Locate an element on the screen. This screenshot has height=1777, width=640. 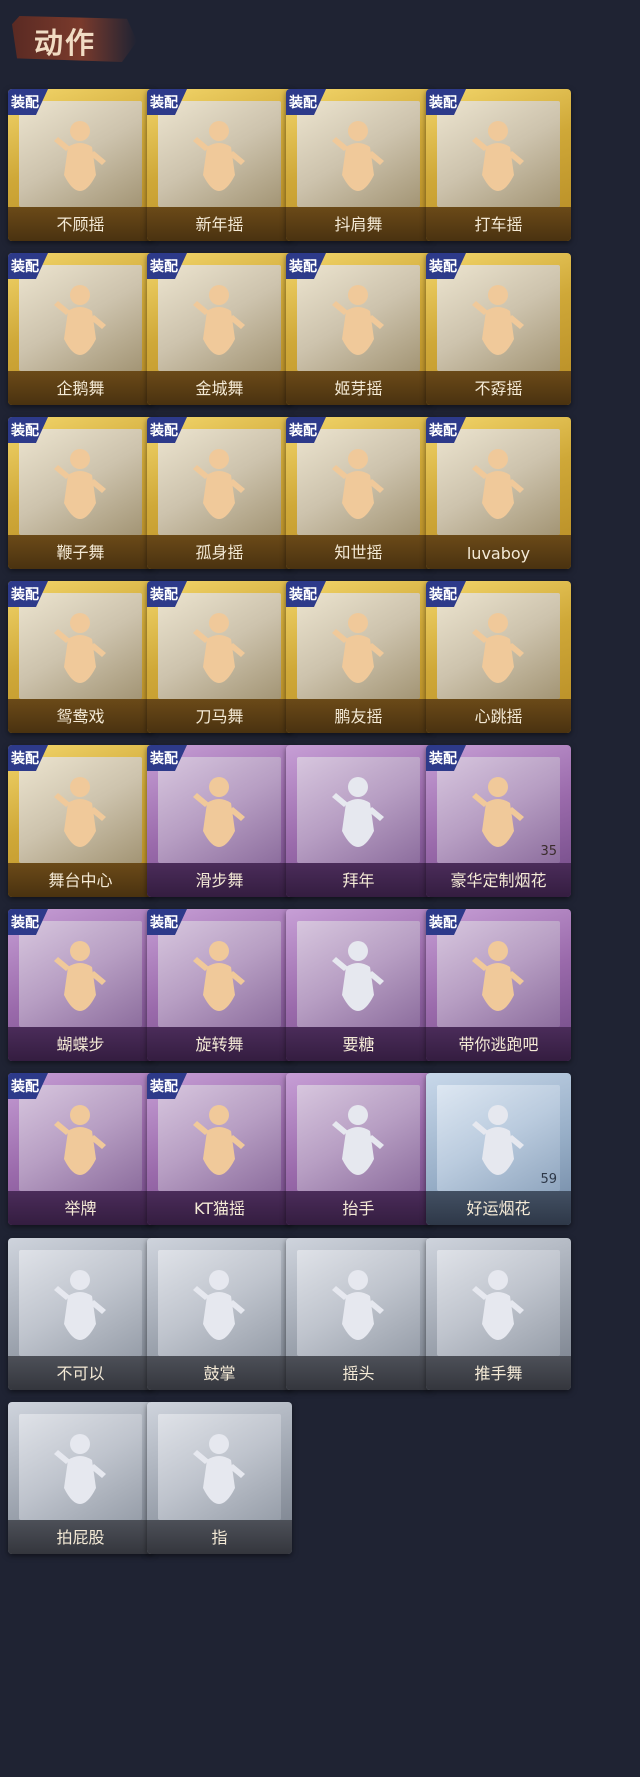
emote-name: 拍屁股 is located at coordinates (80, 1537).